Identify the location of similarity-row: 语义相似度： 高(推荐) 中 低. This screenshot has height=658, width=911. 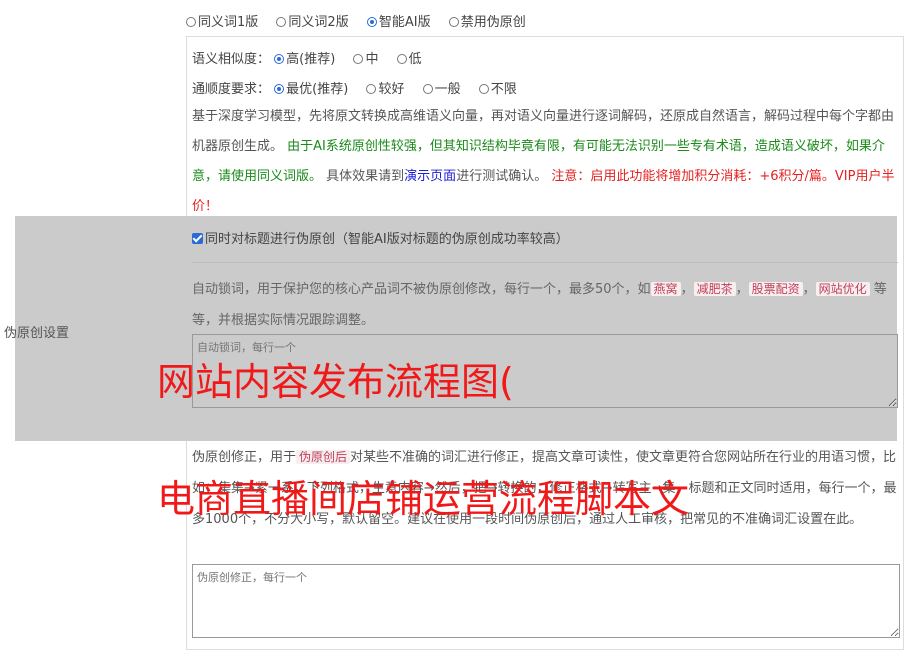
(314, 57).